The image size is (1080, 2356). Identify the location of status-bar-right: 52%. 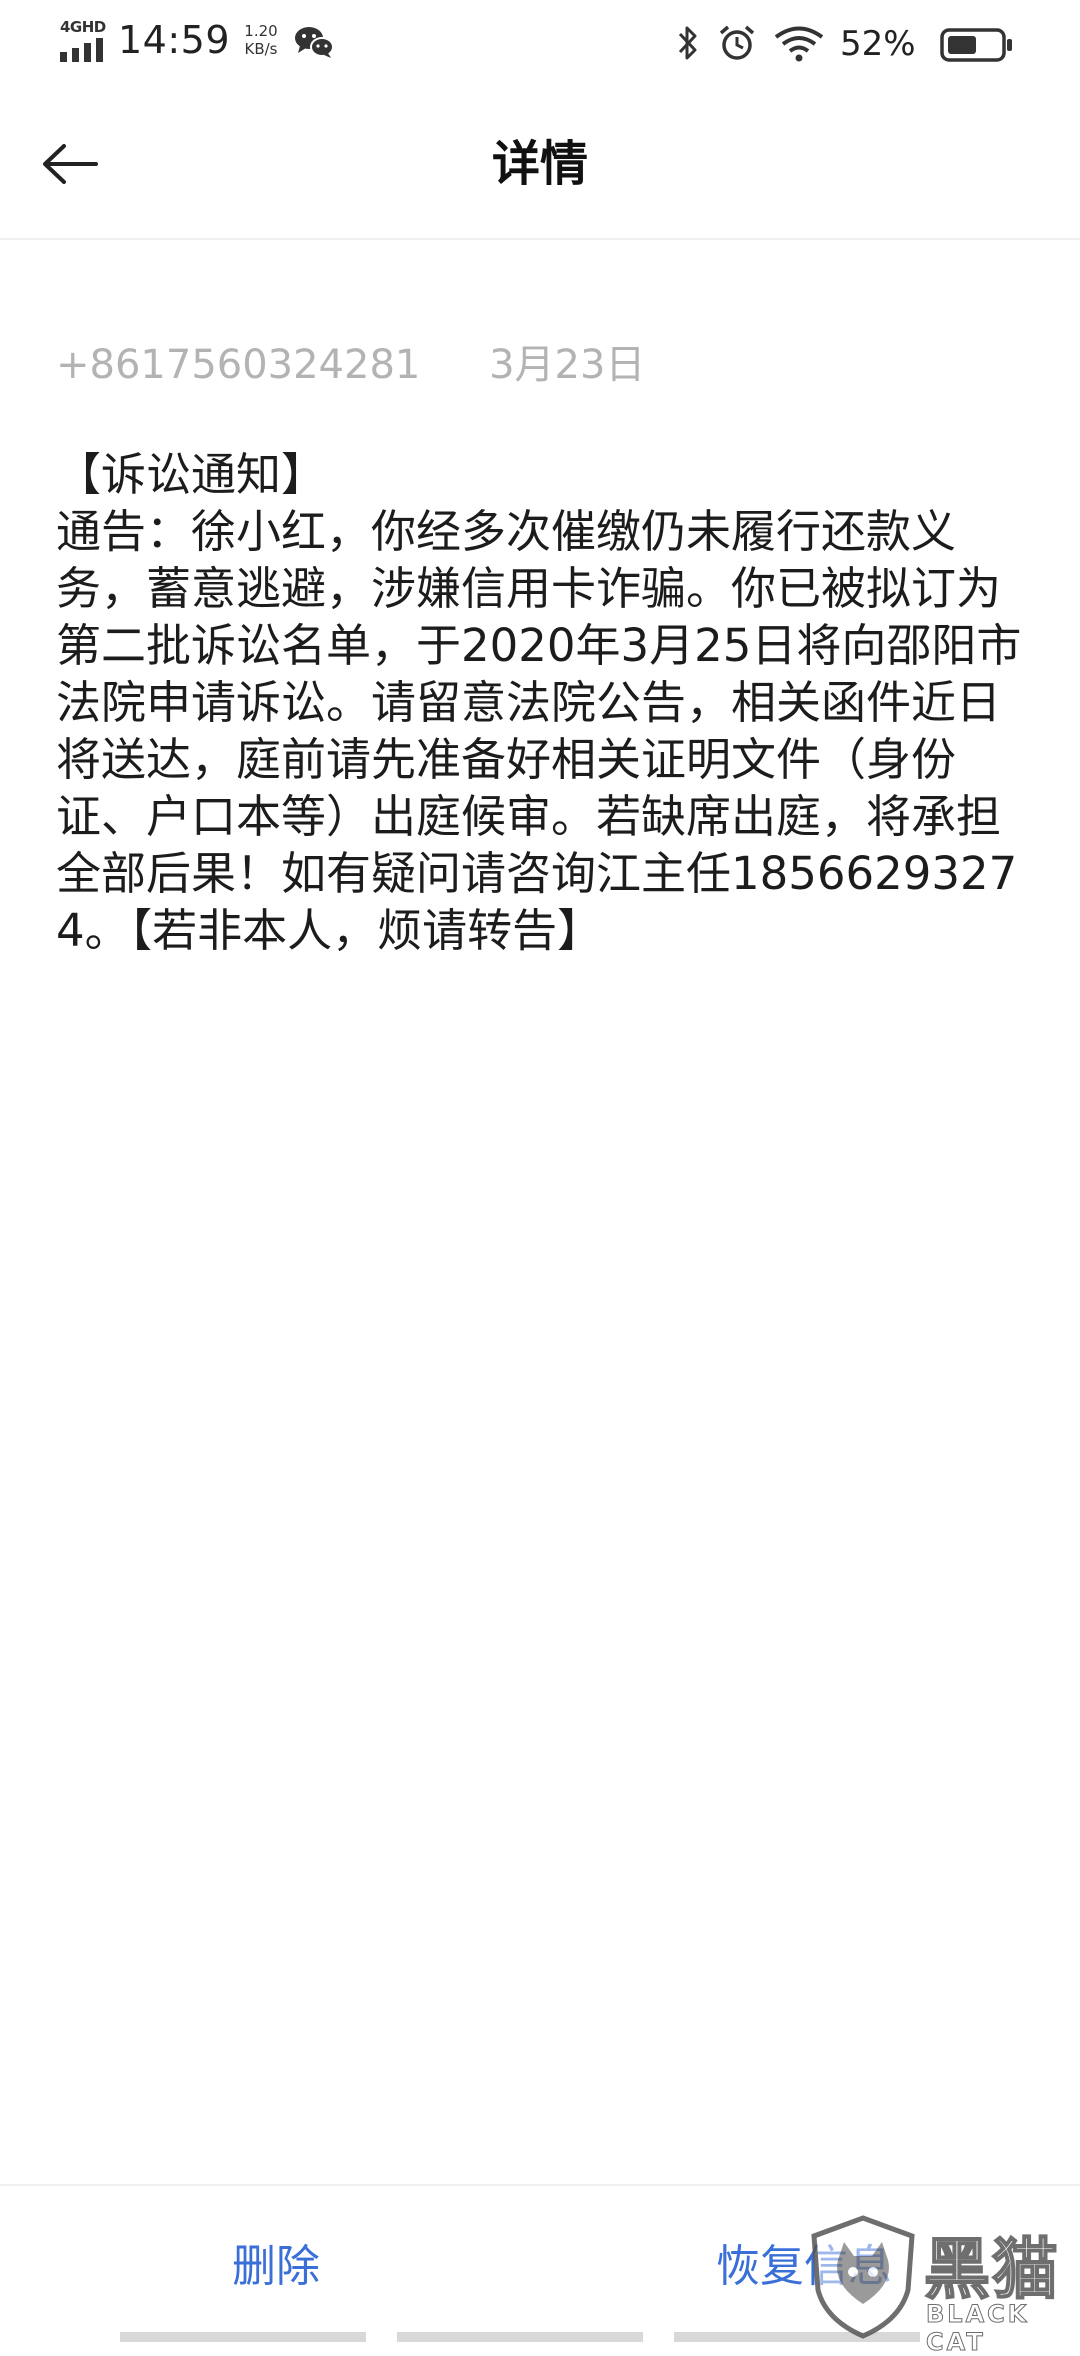
(856, 44).